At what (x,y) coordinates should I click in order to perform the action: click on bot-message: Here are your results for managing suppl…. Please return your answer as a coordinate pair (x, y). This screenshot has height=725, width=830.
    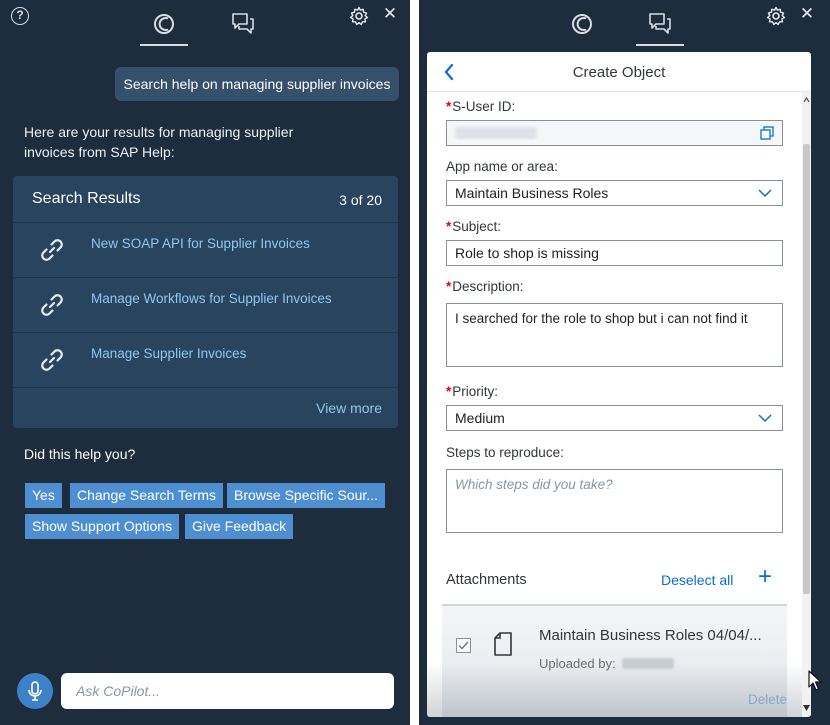
    Looking at the image, I should click on (159, 142).